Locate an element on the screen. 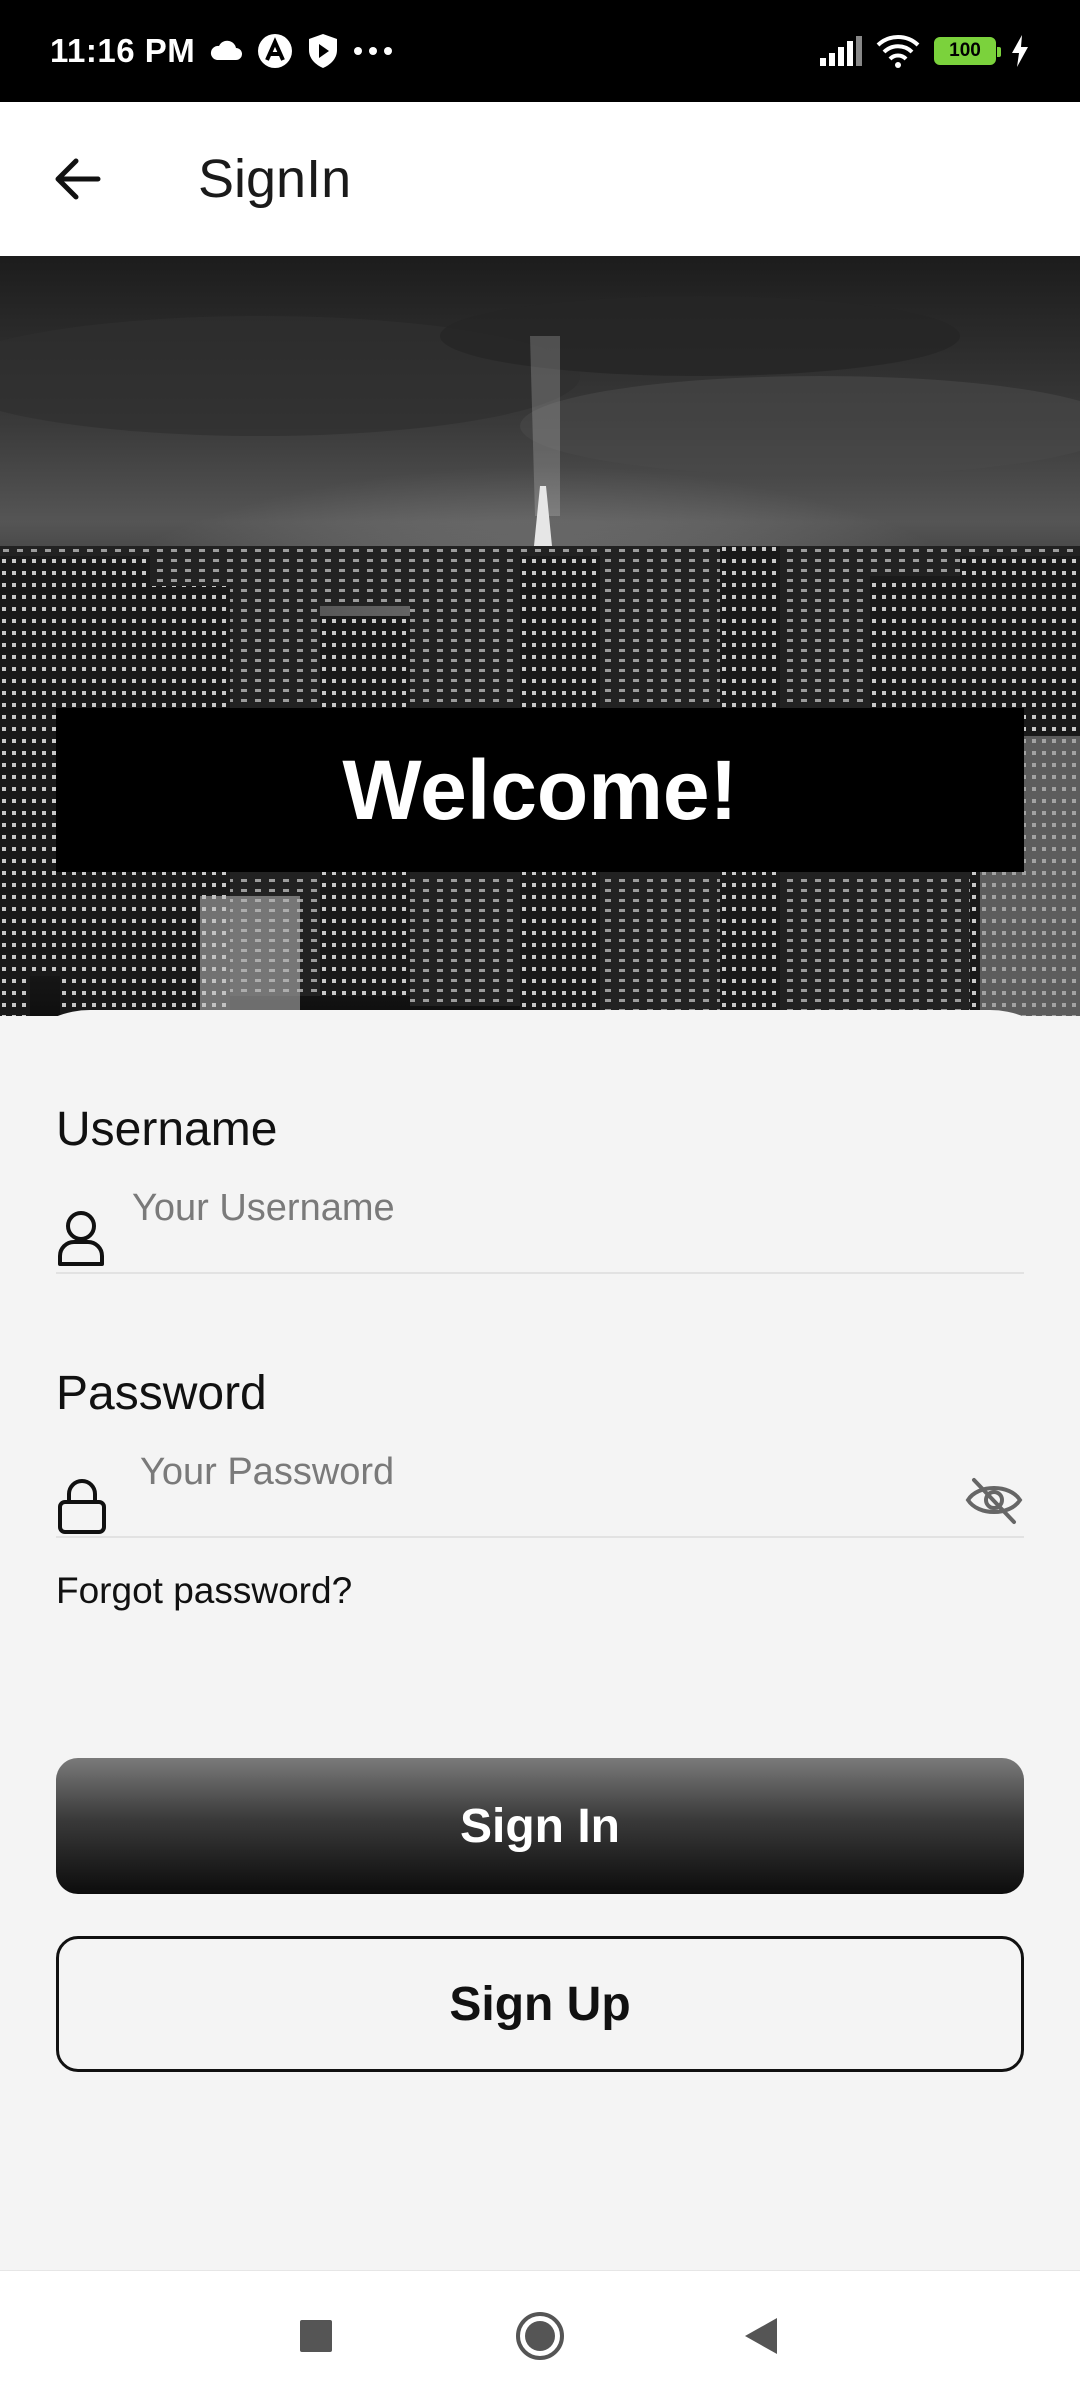 This screenshot has height=2400, width=1080. app-bar: SignIn is located at coordinates (540, 179).